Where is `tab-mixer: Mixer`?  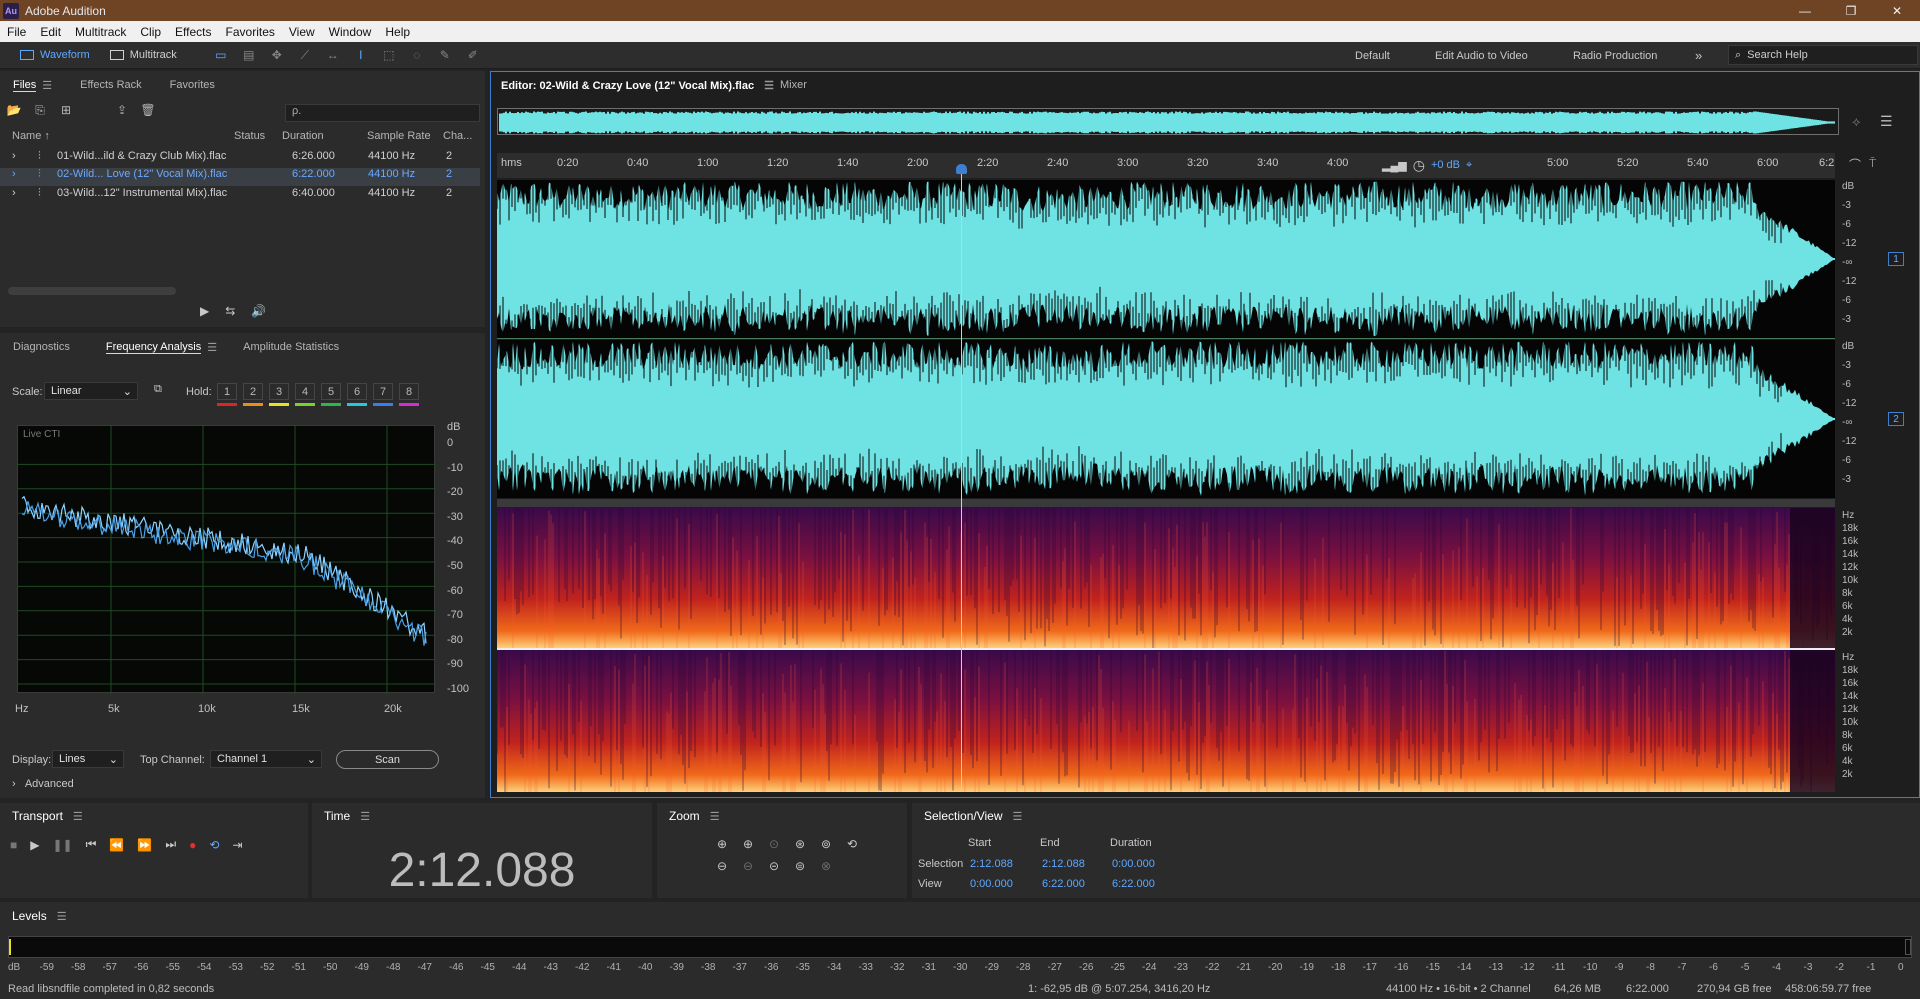
tab-mixer: Mixer is located at coordinates (793, 85).